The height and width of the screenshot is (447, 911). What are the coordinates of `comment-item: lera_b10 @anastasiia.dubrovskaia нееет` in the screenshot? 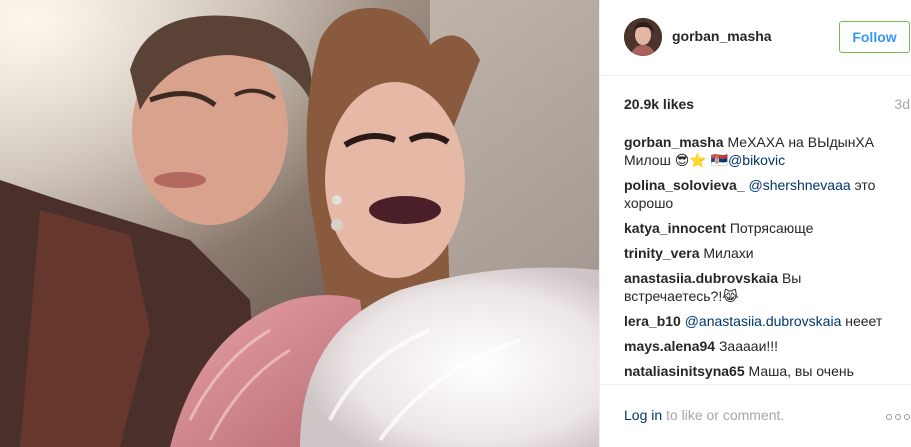 It's located at (759, 321).